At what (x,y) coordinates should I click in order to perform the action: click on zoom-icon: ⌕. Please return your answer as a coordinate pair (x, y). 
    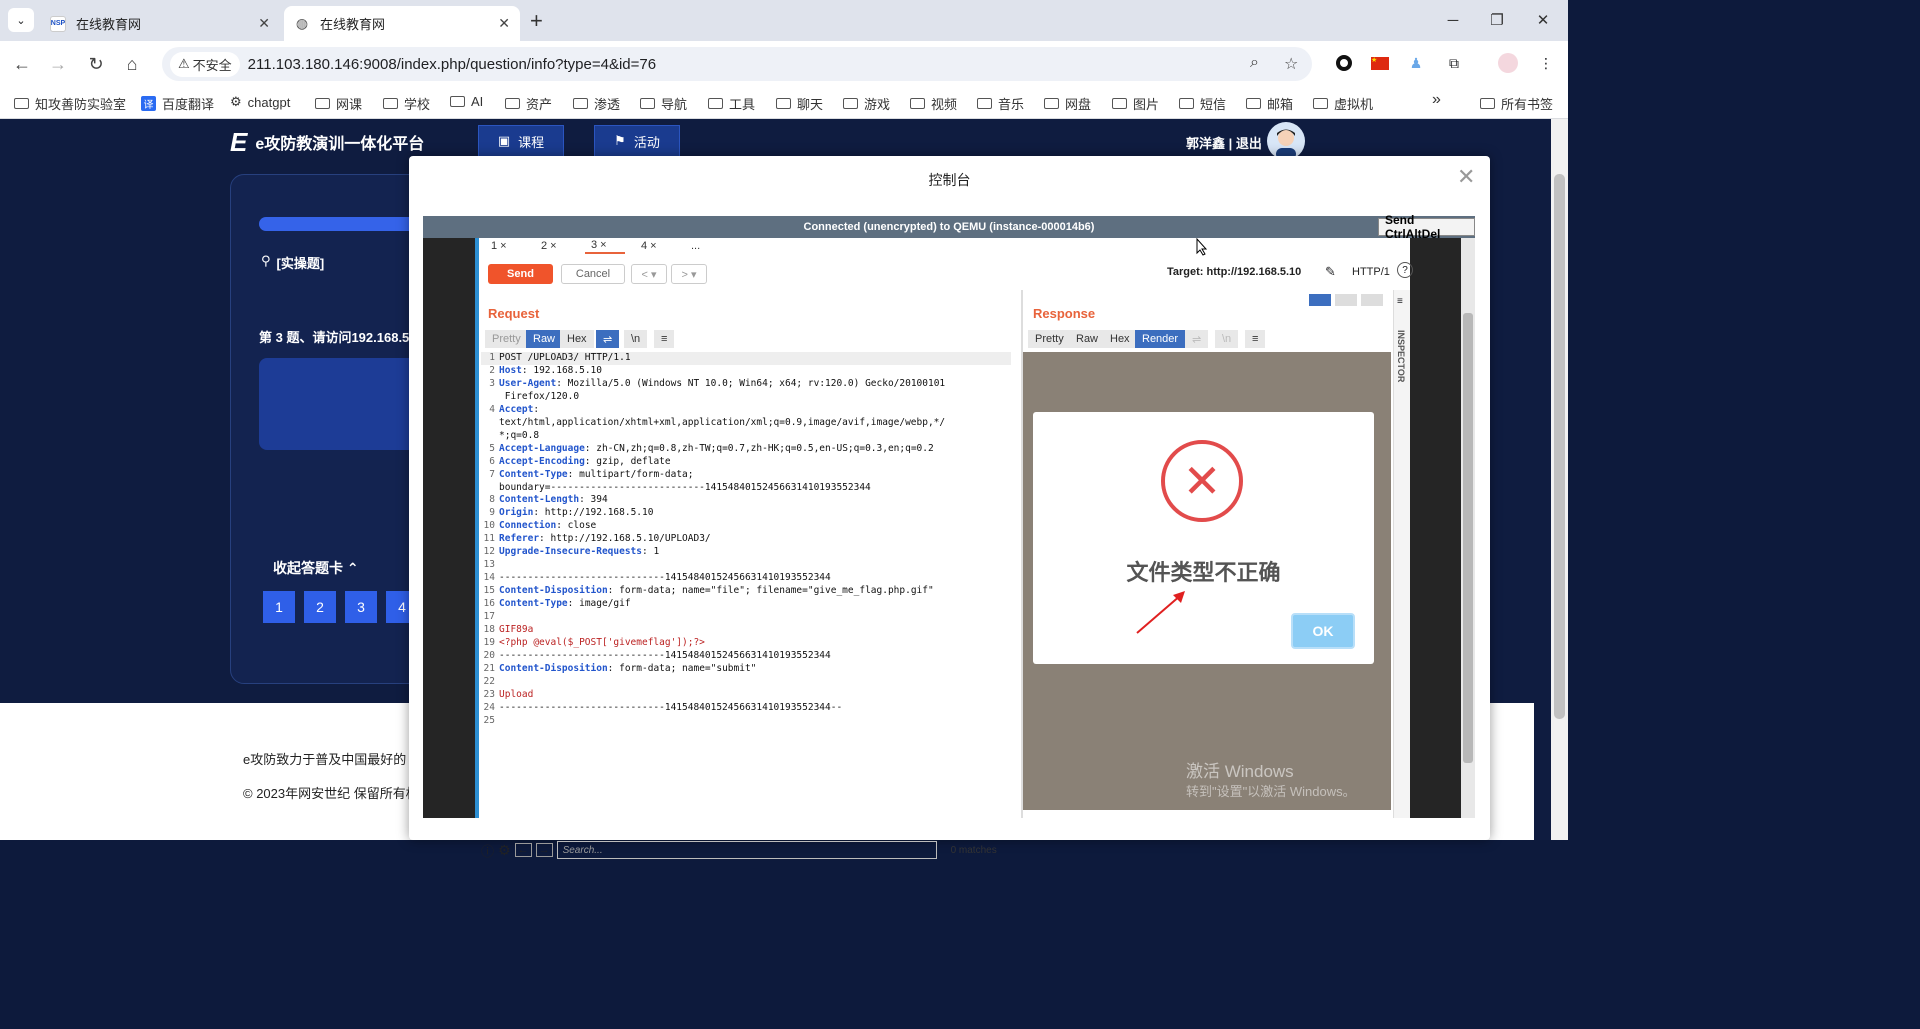
    Looking at the image, I should click on (1254, 63).